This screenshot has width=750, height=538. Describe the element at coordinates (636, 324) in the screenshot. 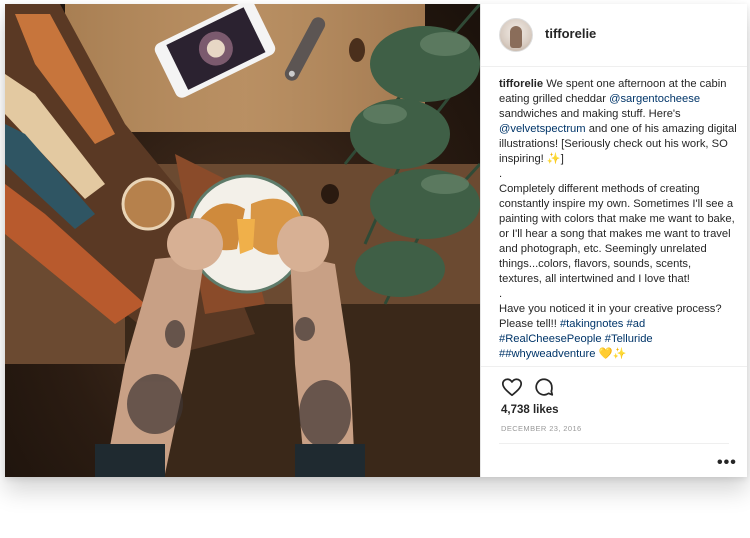

I see `hashtag-ad: #ad` at that location.